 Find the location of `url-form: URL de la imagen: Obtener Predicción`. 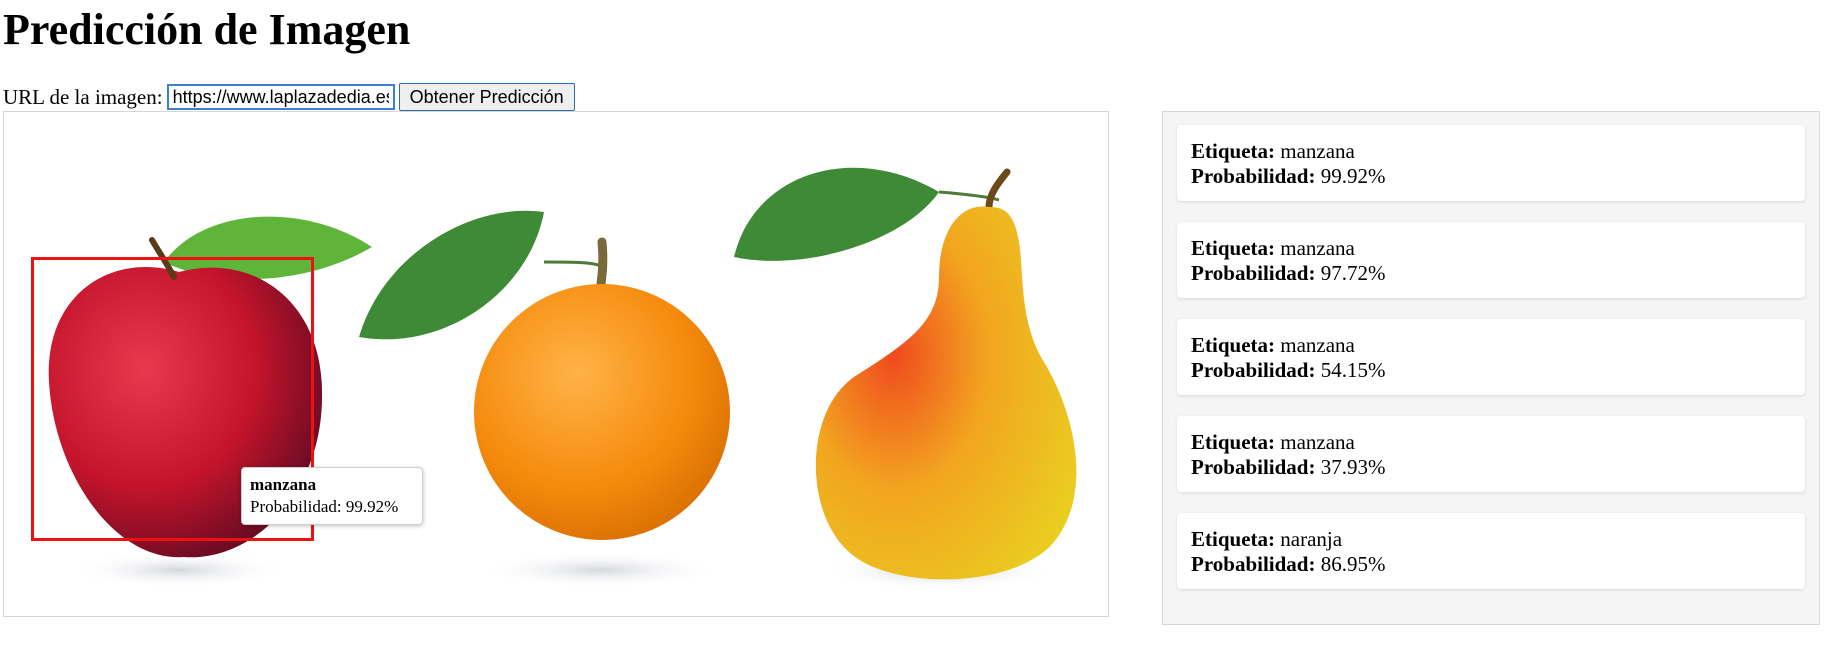

url-form: URL de la imagen: Obtener Predicción is located at coordinates (289, 97).